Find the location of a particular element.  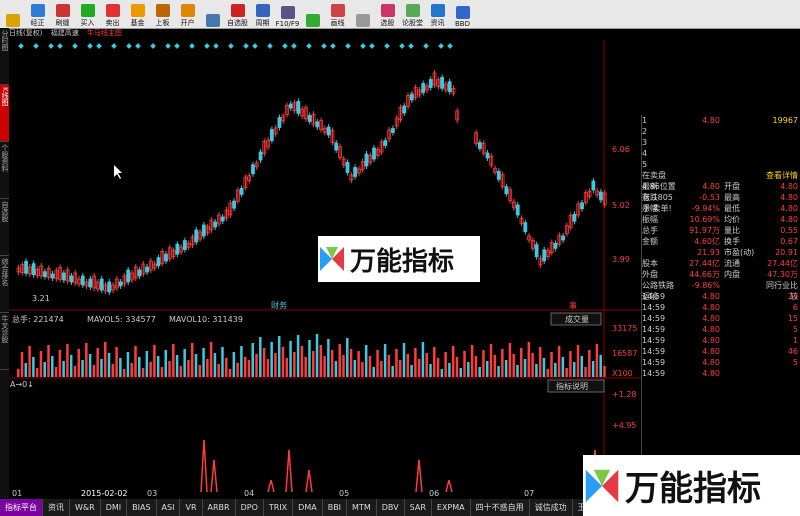

stat-row: 涨跌 -0.53 最高 4.80 is located at coordinates (721, 197).